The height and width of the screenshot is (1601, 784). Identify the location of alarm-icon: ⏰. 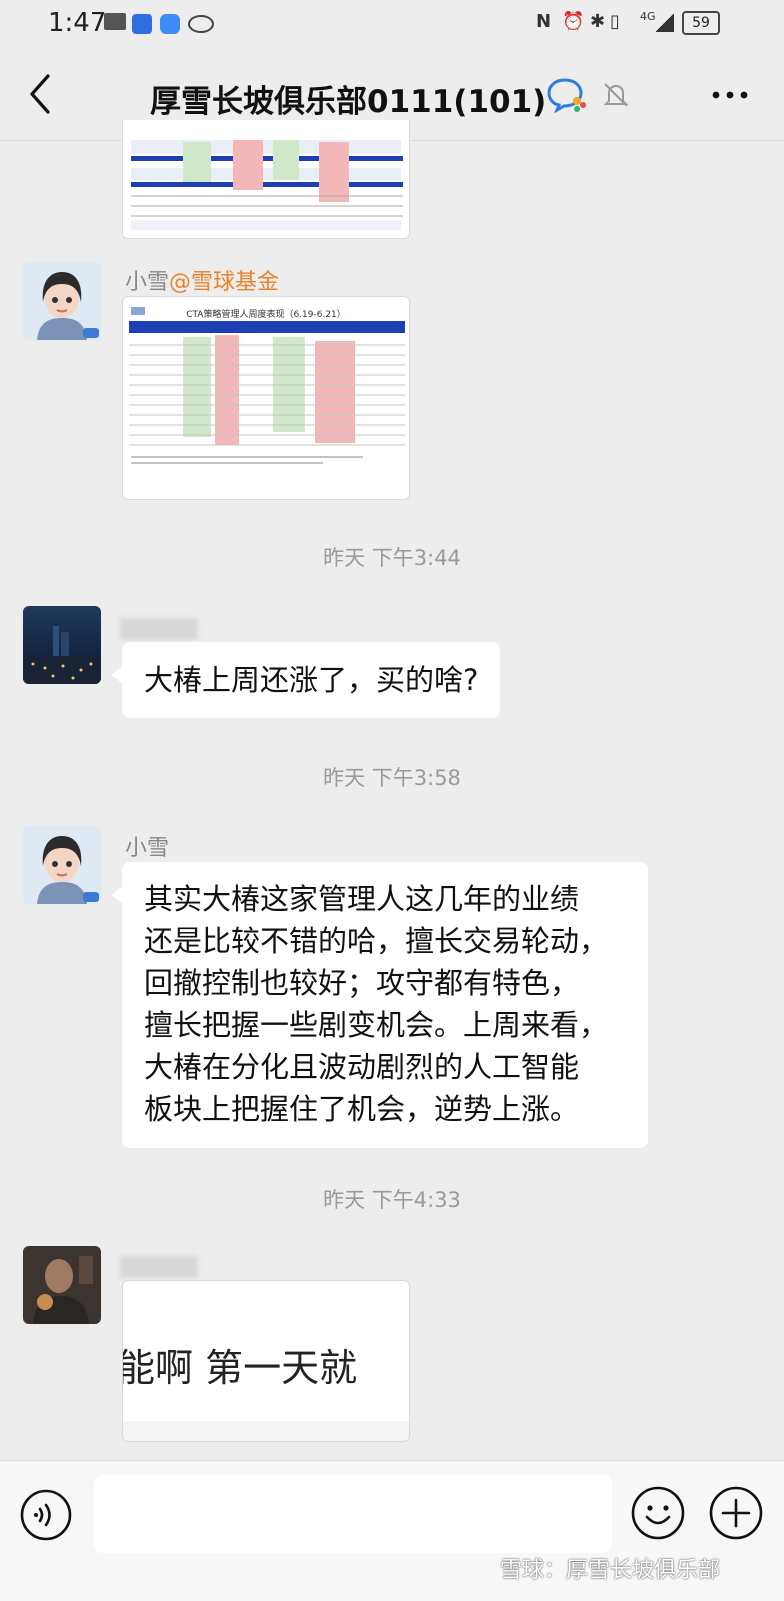
(573, 21).